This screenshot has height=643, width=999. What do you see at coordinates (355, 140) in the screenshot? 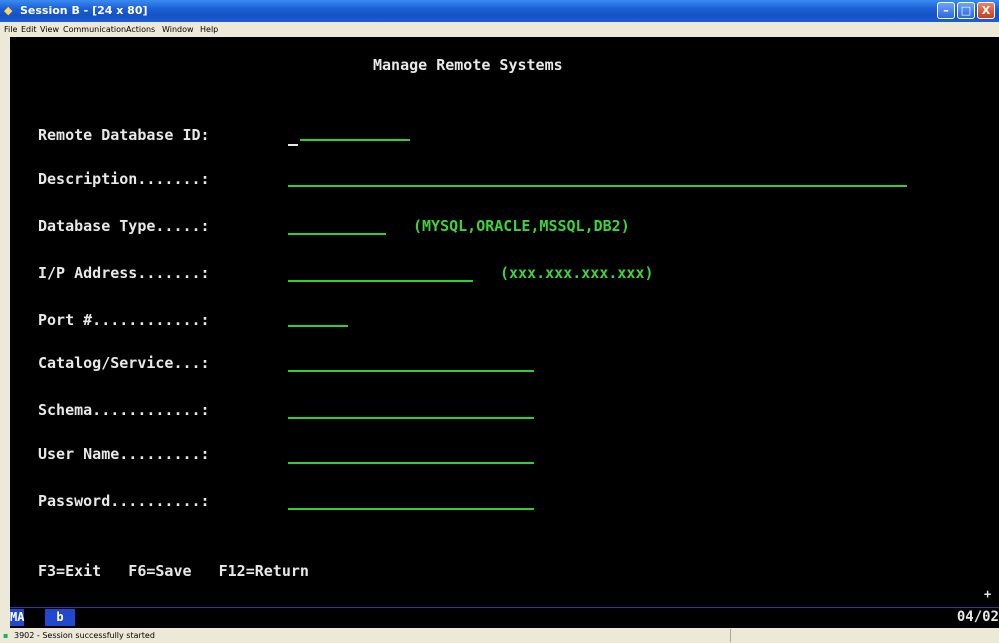
I see `remote-database-id-input` at bounding box center [355, 140].